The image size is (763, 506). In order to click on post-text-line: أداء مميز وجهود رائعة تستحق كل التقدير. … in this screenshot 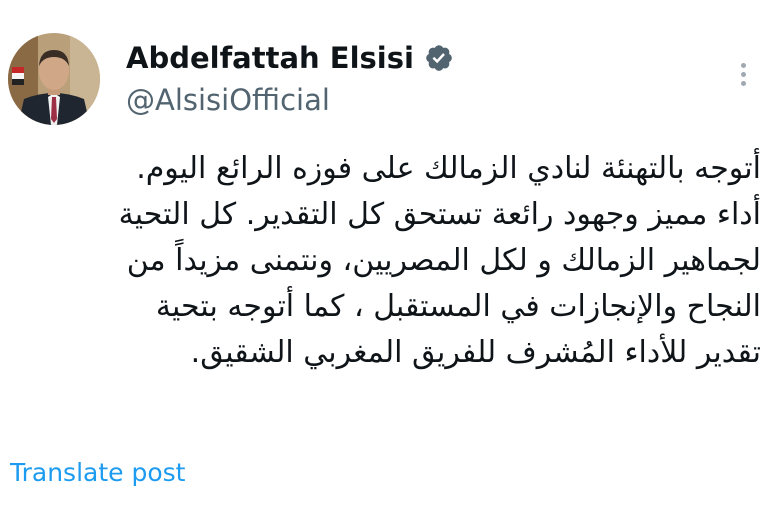, I will do `click(439, 214)`.